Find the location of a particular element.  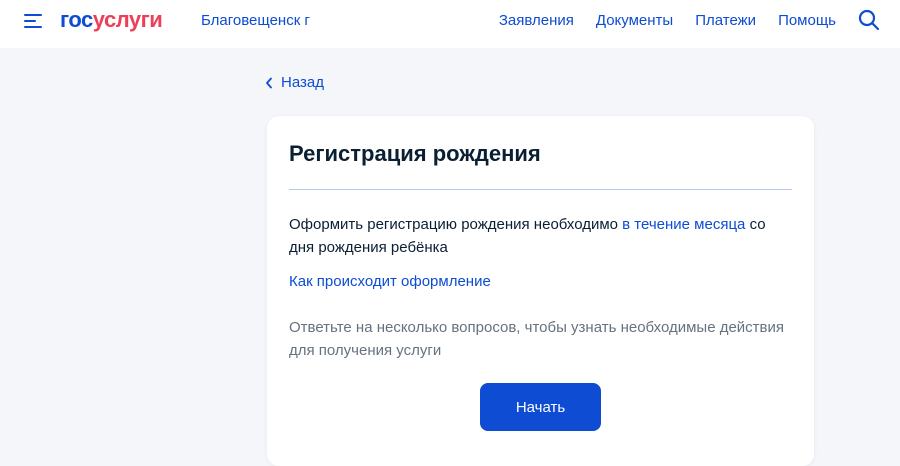

gosuslugi-logo: госуслуги is located at coordinates (111, 20).